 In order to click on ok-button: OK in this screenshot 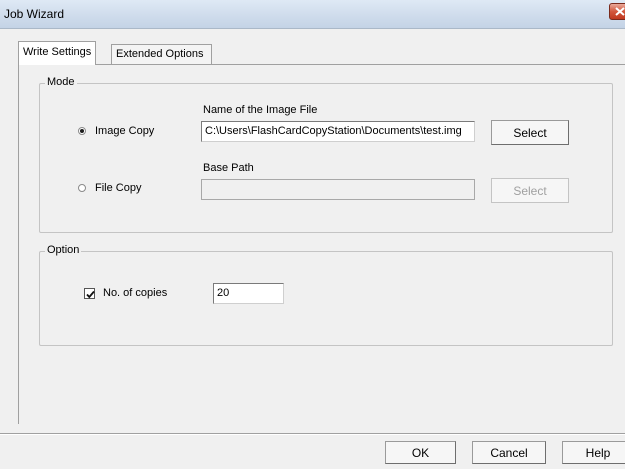, I will do `click(420, 452)`.